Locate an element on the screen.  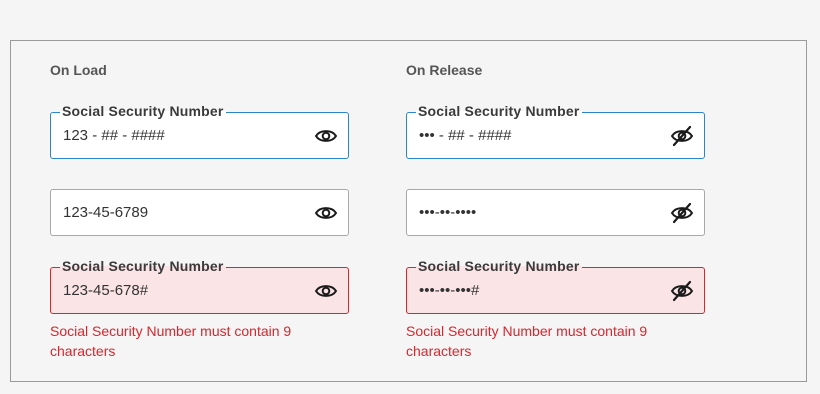
field-value: 123-45-678# is located at coordinates (106, 290).